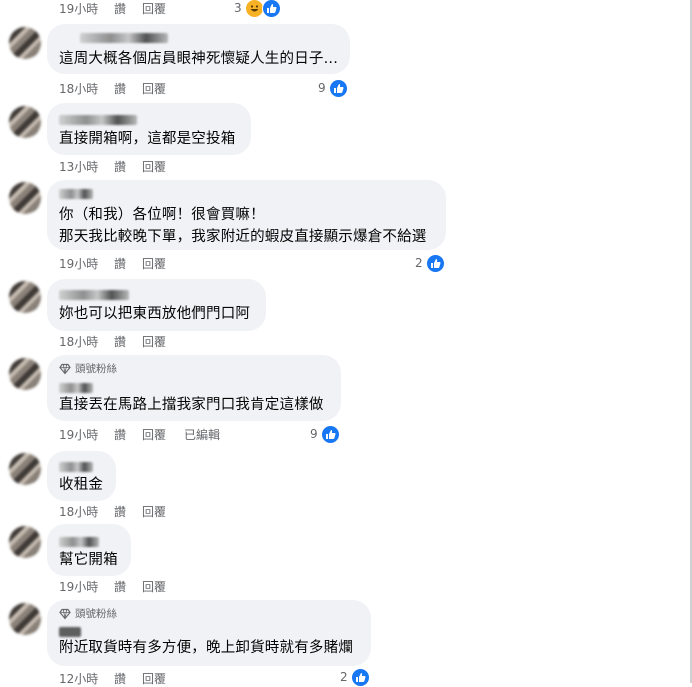 Image resolution: width=692 pixels, height=687 pixels. I want to click on comment-meta: 12小時 讚 回覆, so click(121, 678).